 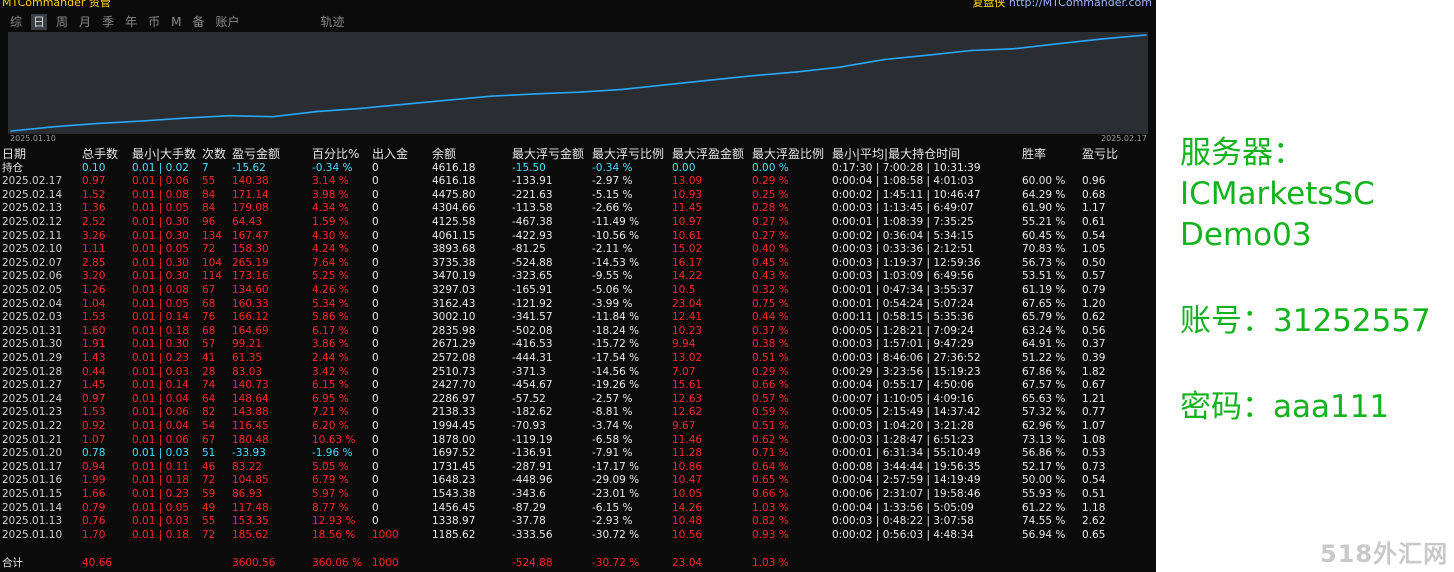 I want to click on tab-5: 年, so click(x=131, y=22).